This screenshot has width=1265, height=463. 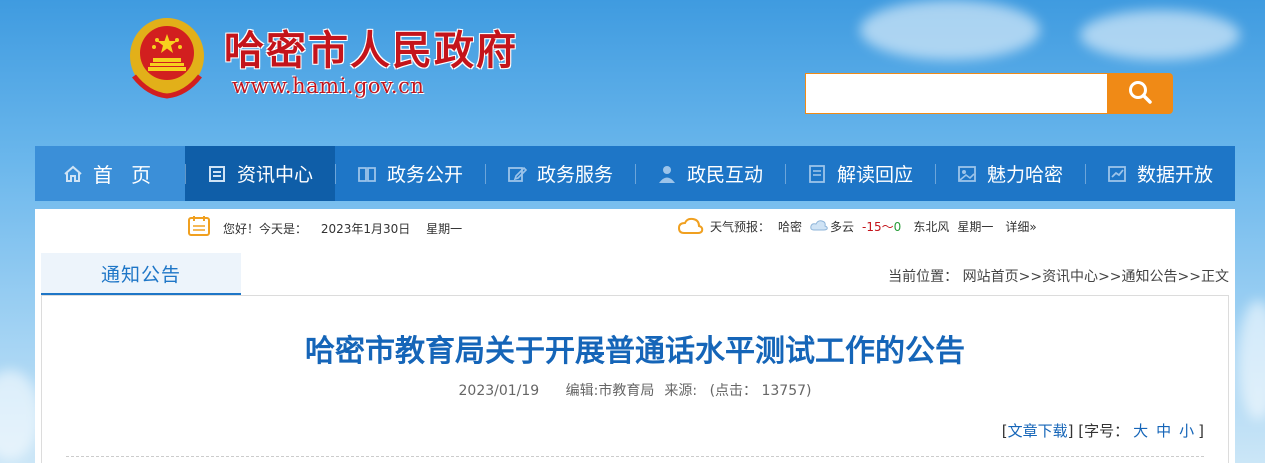 What do you see at coordinates (1215, 277) in the screenshot?
I see `breadcrumb-current: 正文` at bounding box center [1215, 277].